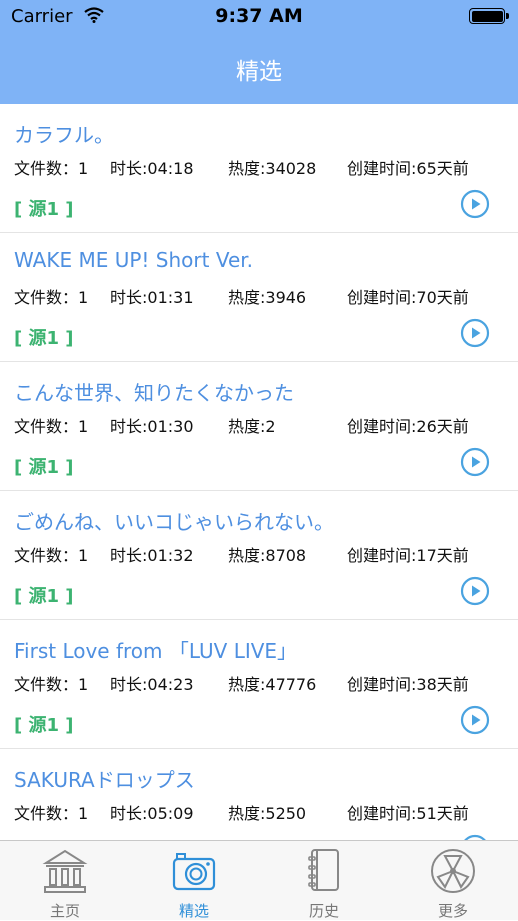 The height and width of the screenshot is (921, 518). I want to click on battery-icon, so click(489, 16).